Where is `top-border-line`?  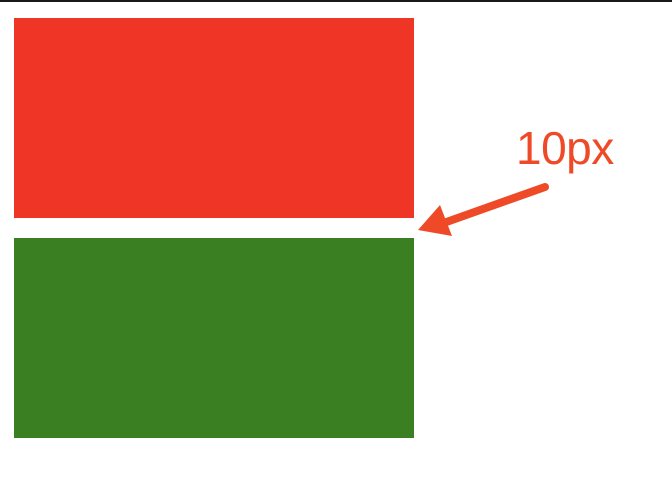
top-border-line is located at coordinates (336, 1).